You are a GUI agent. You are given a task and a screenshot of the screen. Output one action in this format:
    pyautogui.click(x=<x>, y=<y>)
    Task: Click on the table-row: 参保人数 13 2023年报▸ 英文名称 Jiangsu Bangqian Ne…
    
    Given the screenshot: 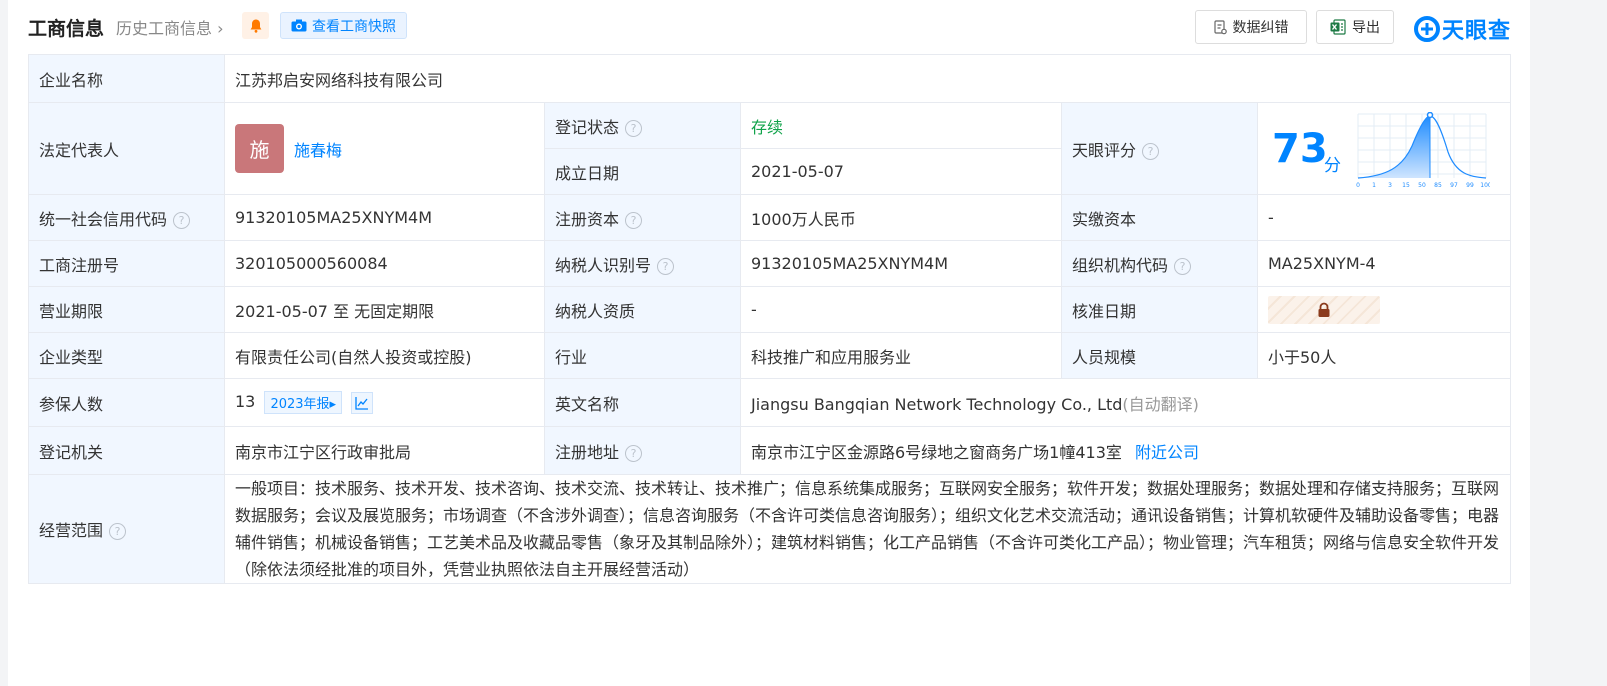 What is the action you would take?
    pyautogui.click(x=770, y=402)
    